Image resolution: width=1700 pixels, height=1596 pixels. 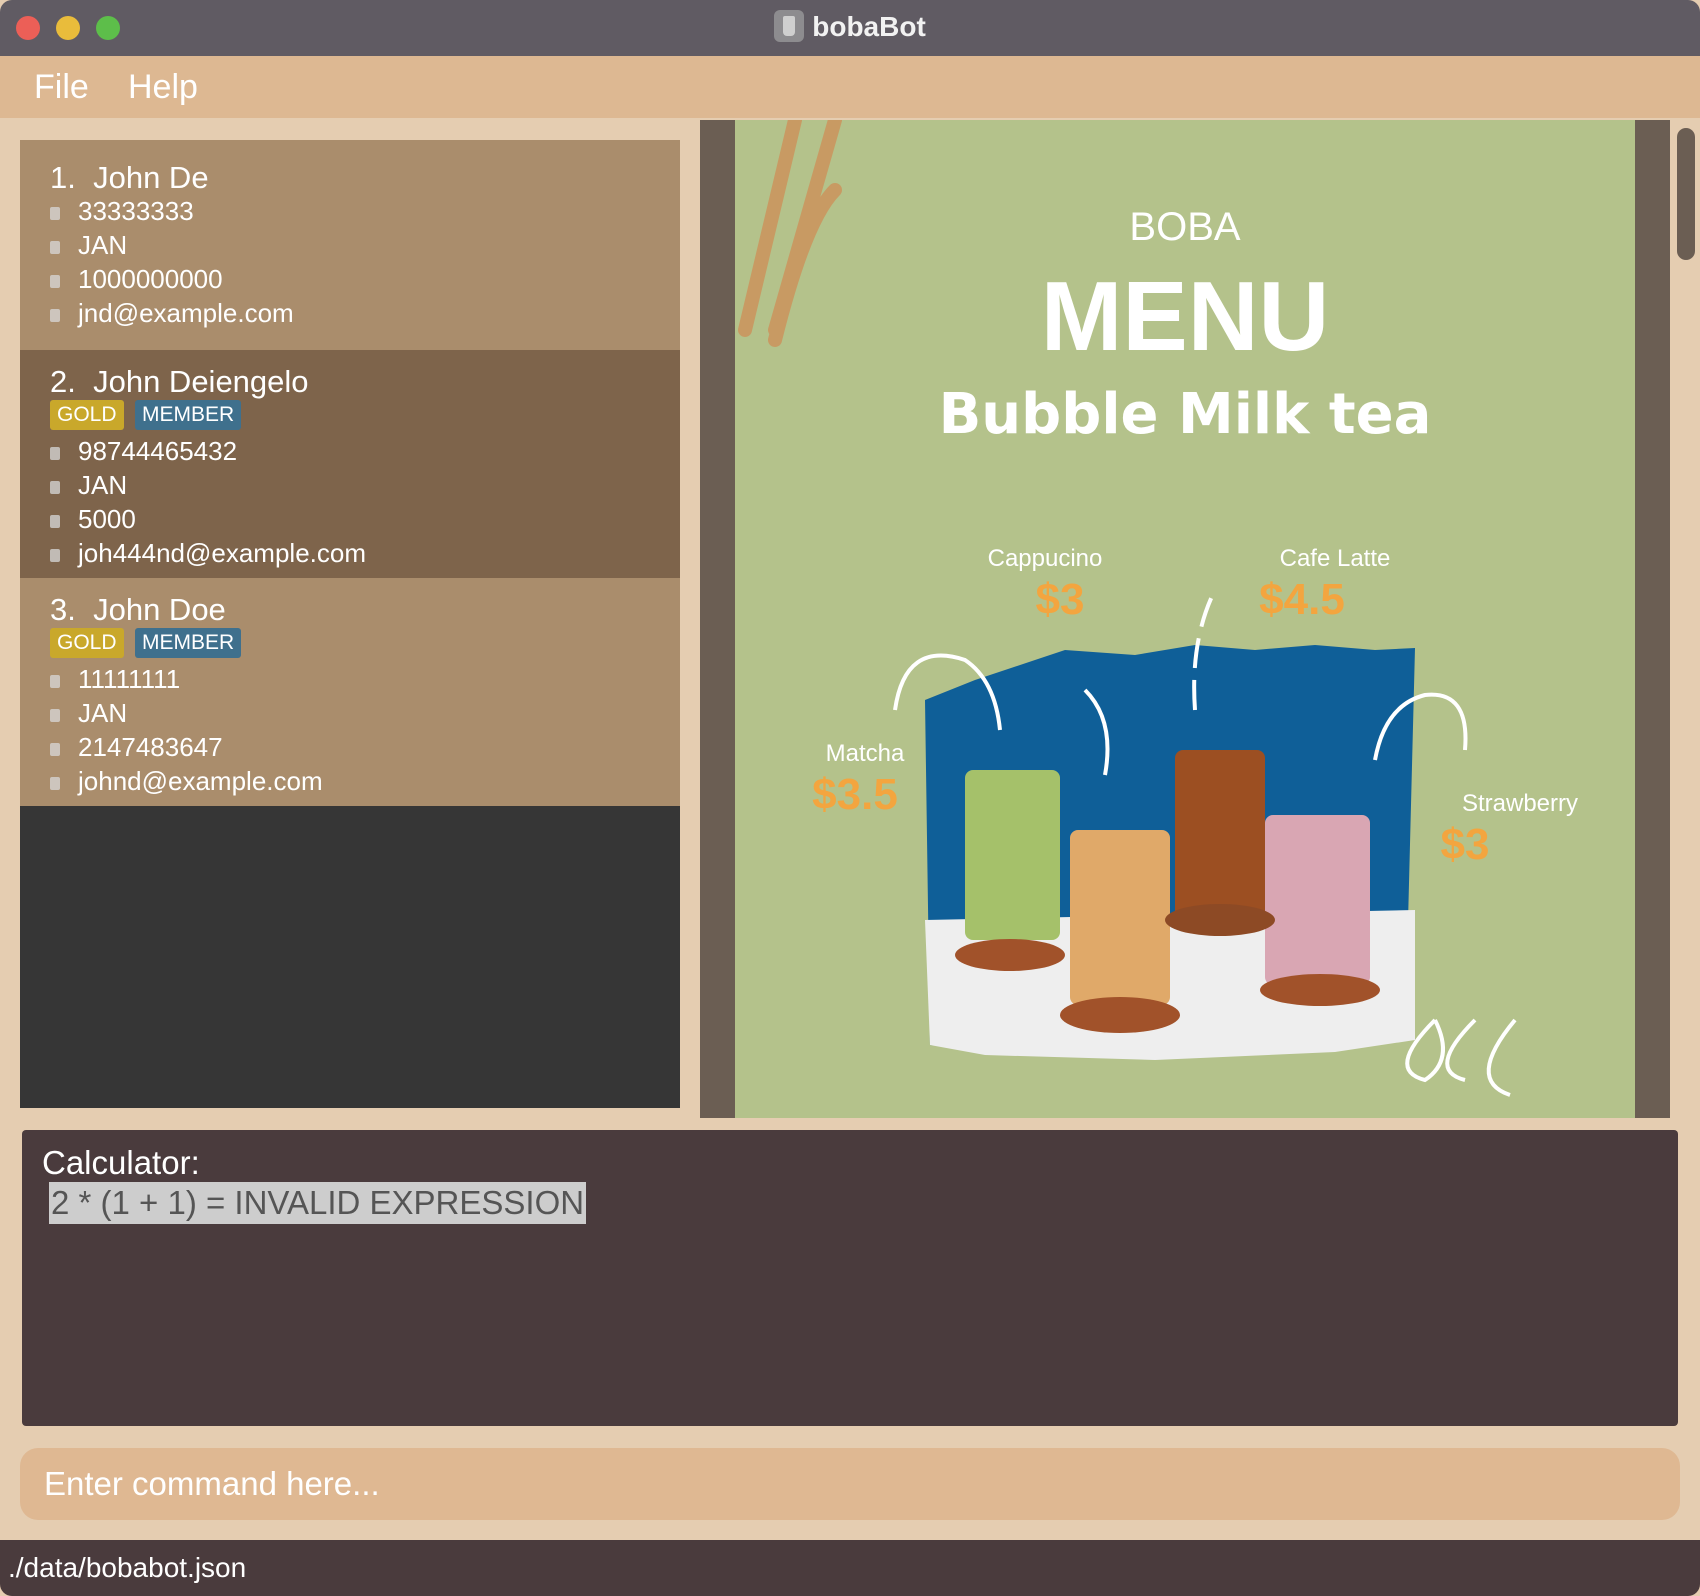 I want to click on app-icon, so click(x=789, y=26).